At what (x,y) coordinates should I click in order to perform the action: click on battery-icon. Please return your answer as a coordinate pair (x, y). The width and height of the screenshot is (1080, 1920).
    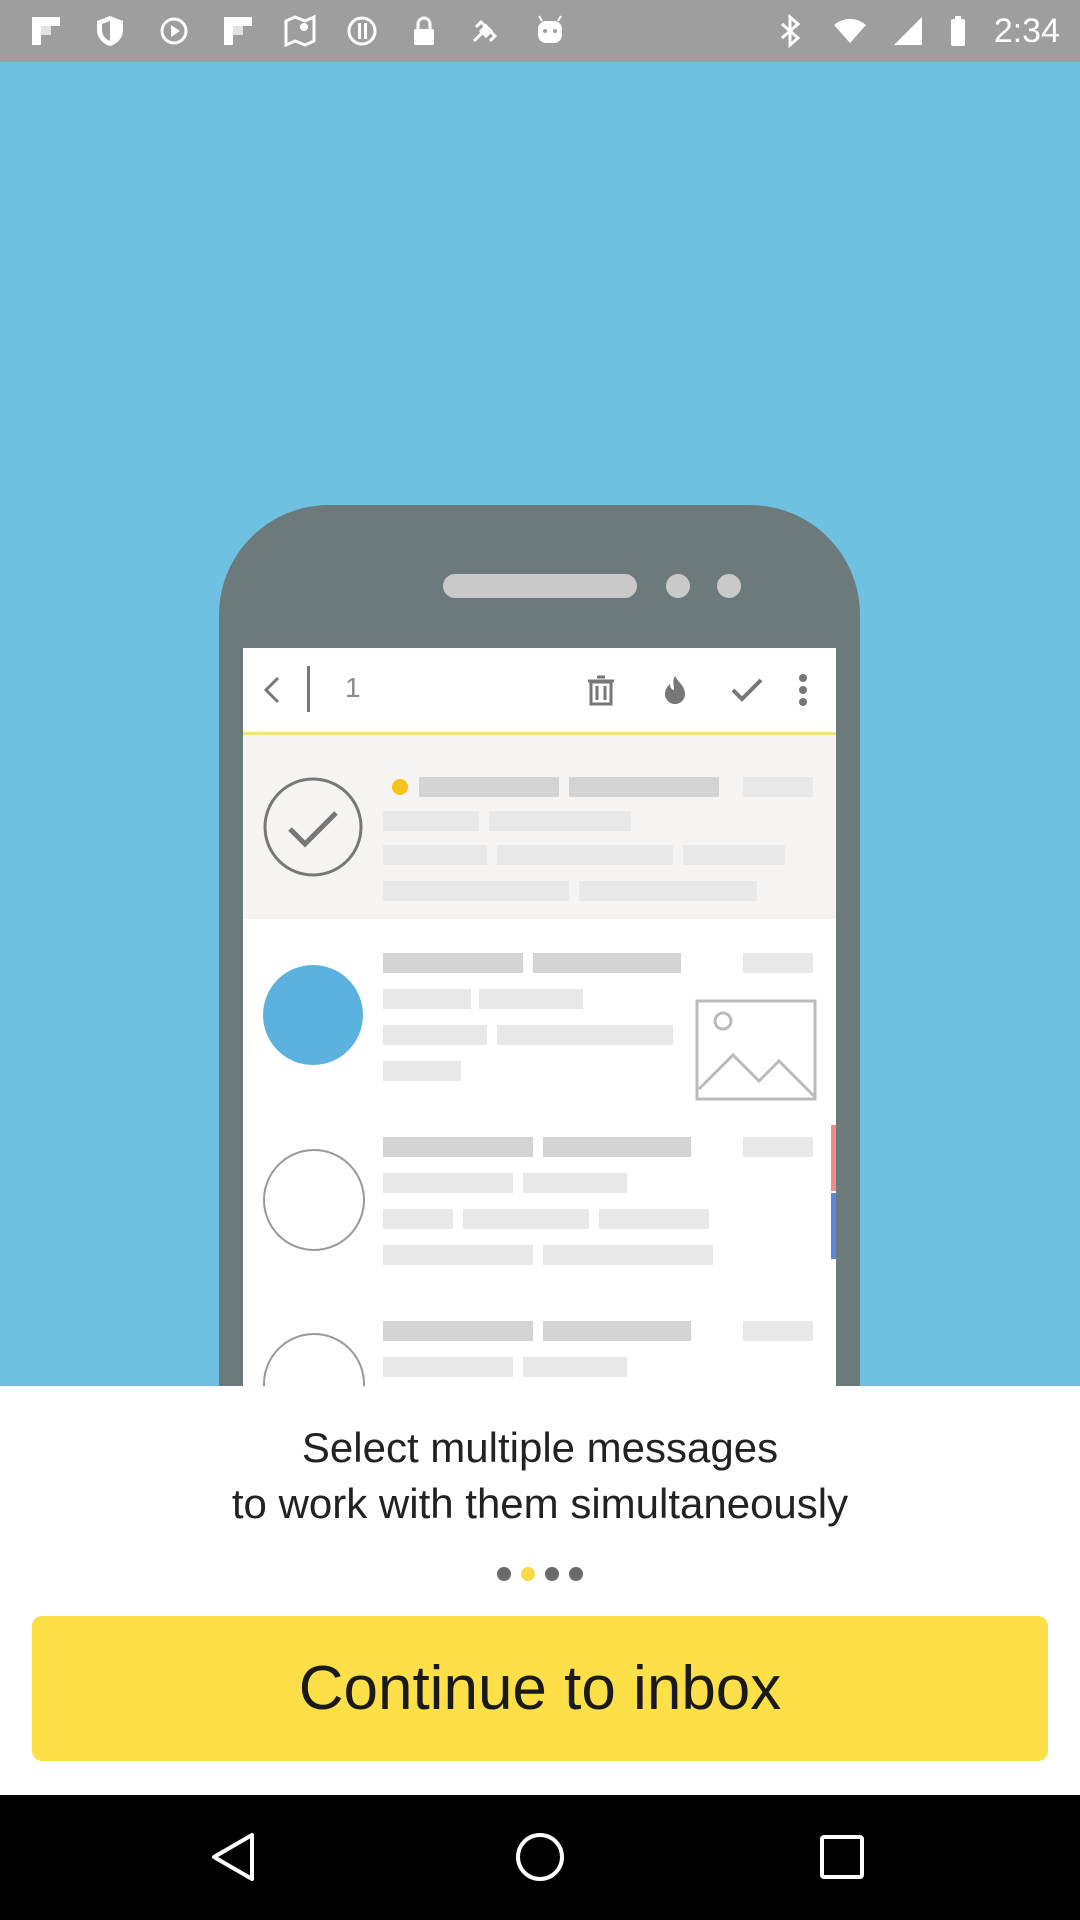
    Looking at the image, I should click on (958, 31).